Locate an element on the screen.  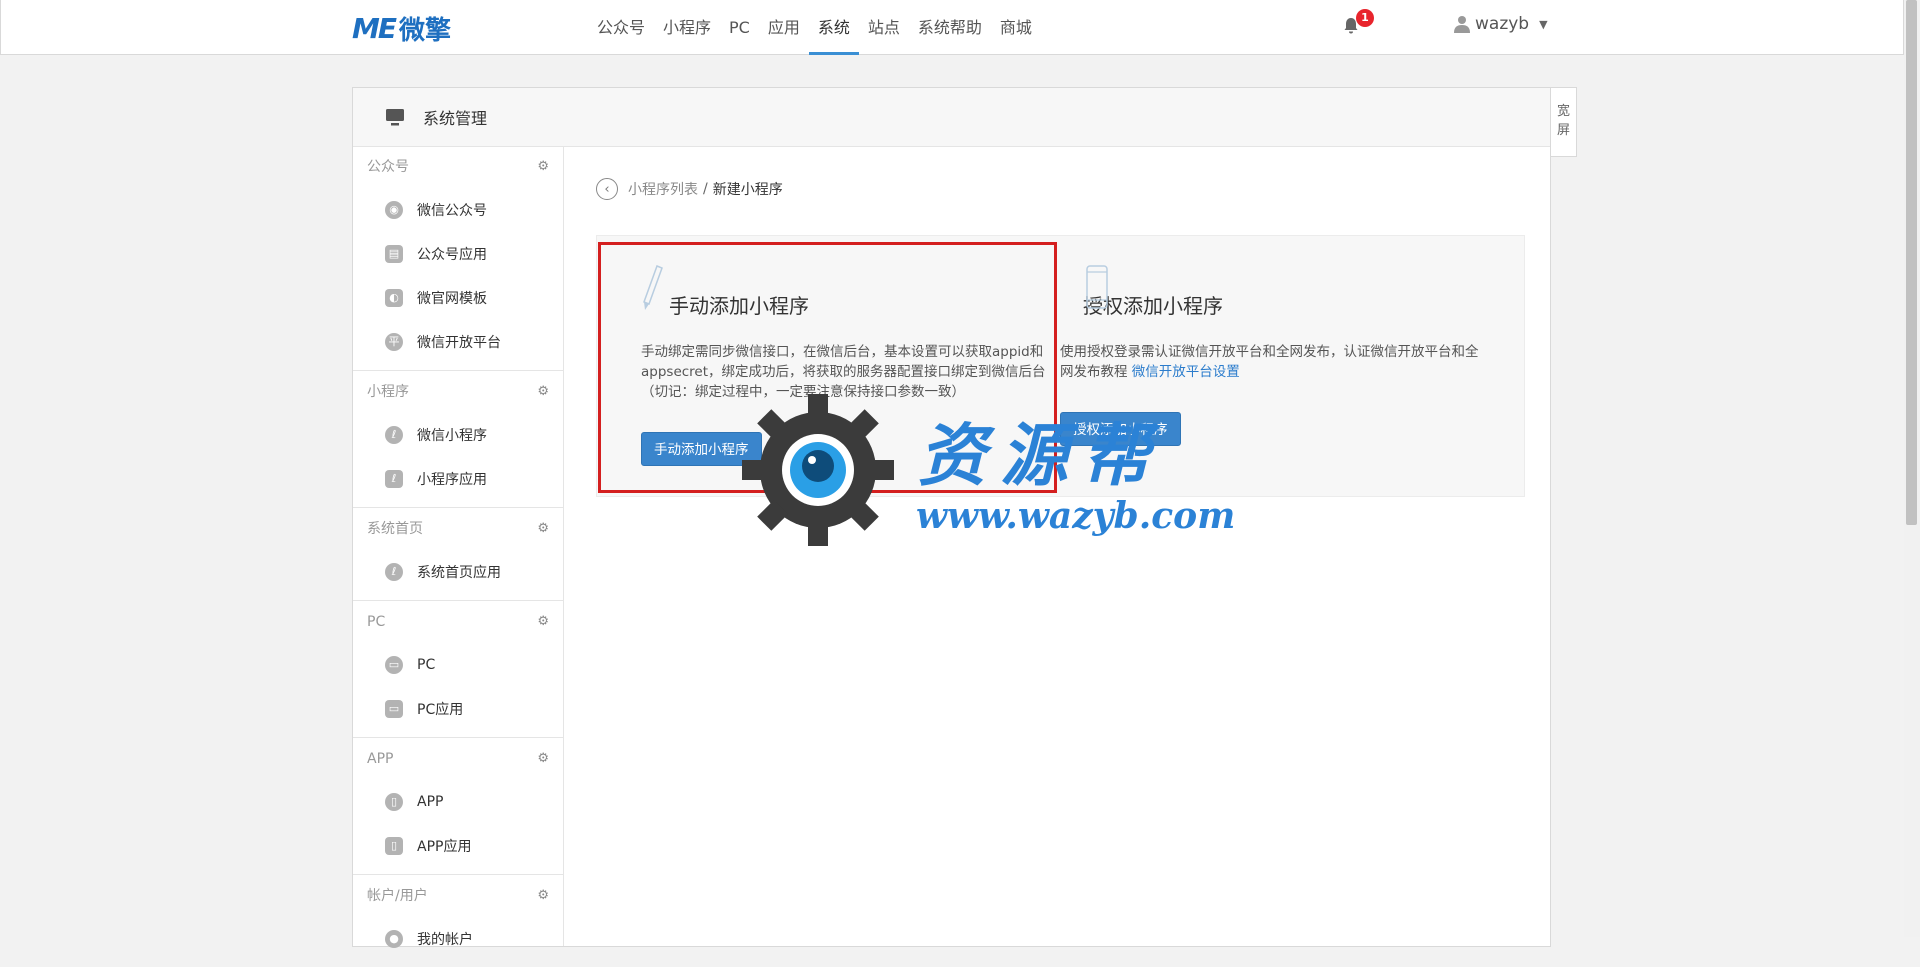
user-icon is located at coordinates (1462, 24).